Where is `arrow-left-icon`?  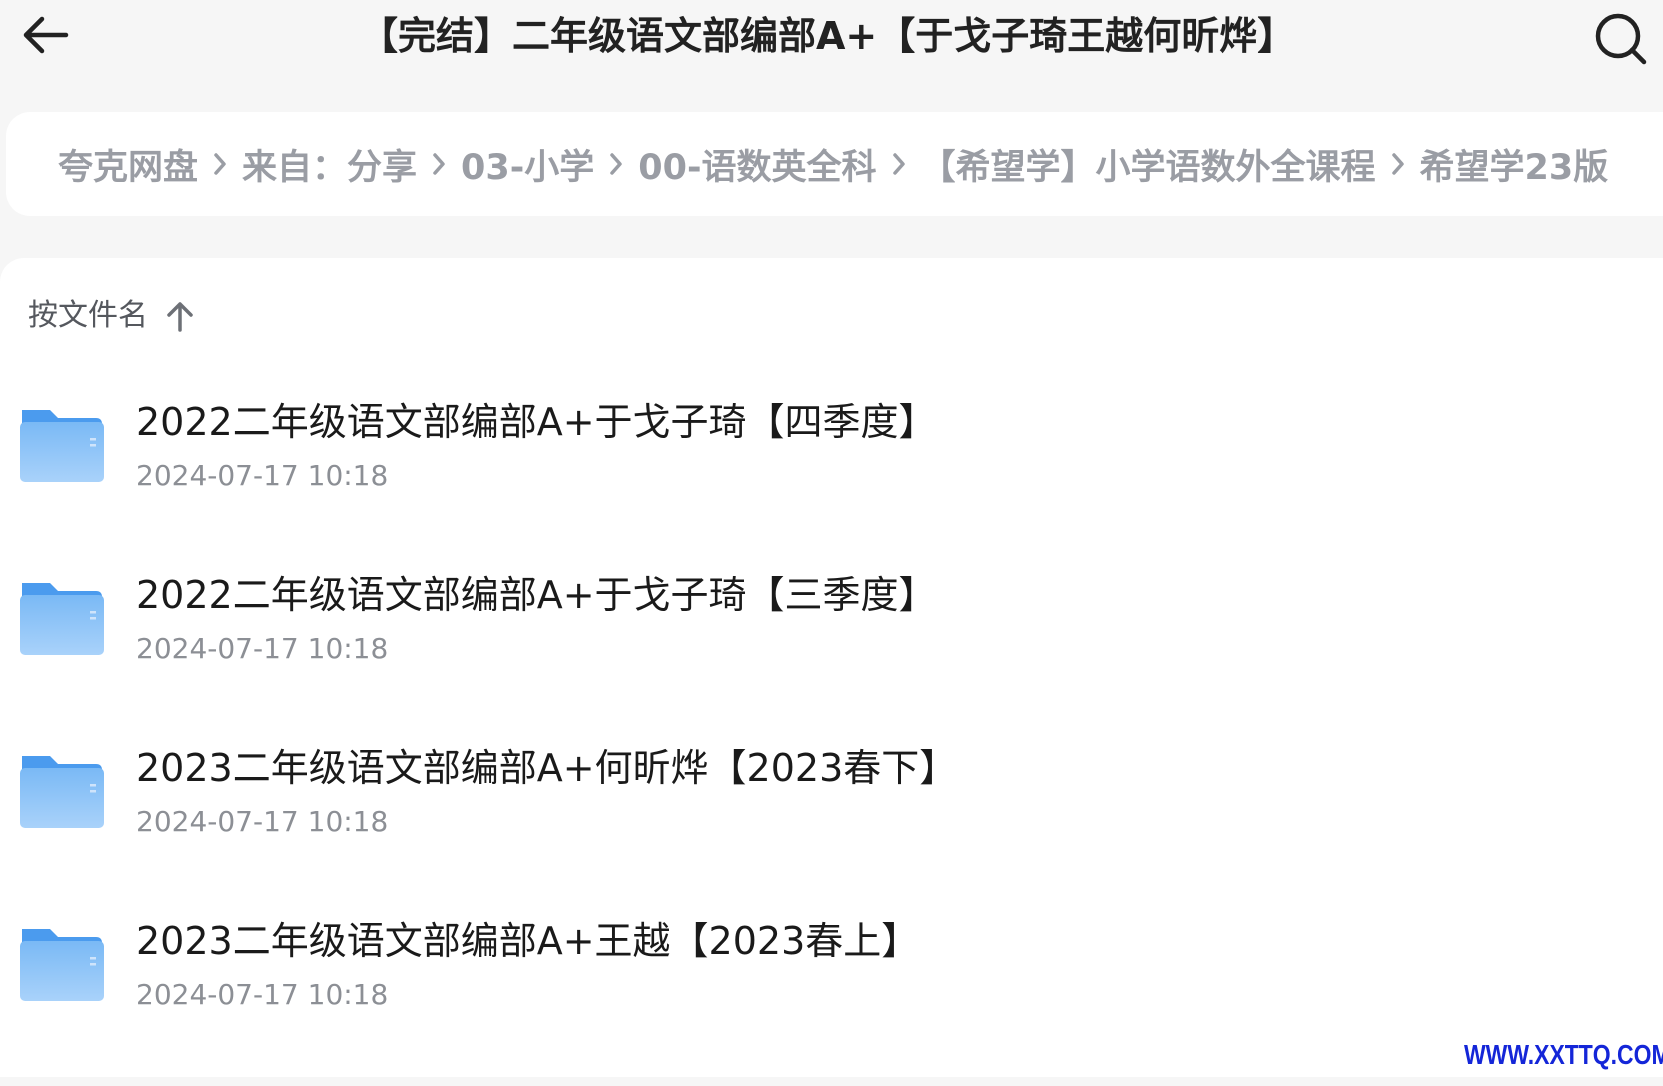
arrow-left-icon is located at coordinates (46, 35).